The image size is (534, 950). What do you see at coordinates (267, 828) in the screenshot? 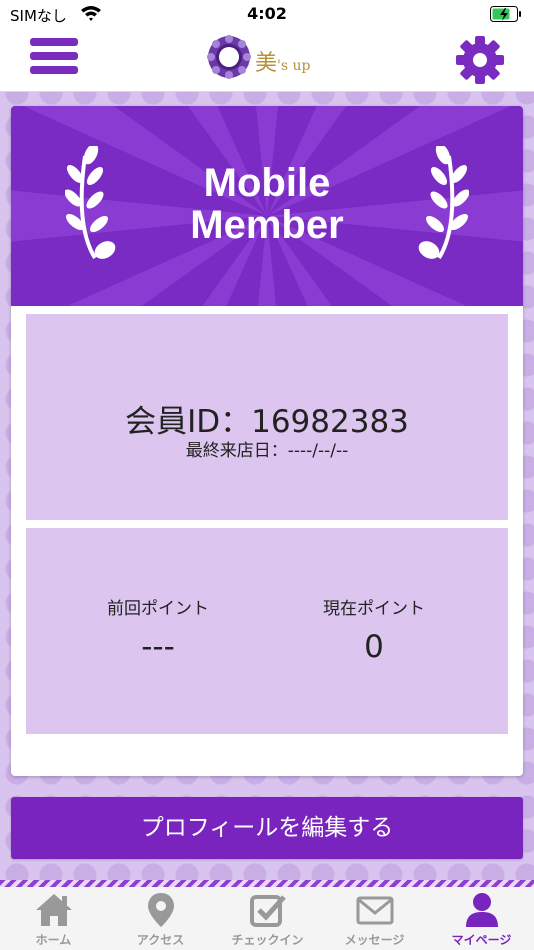
I see `edit-profile-button: プロフィールを編集する` at bounding box center [267, 828].